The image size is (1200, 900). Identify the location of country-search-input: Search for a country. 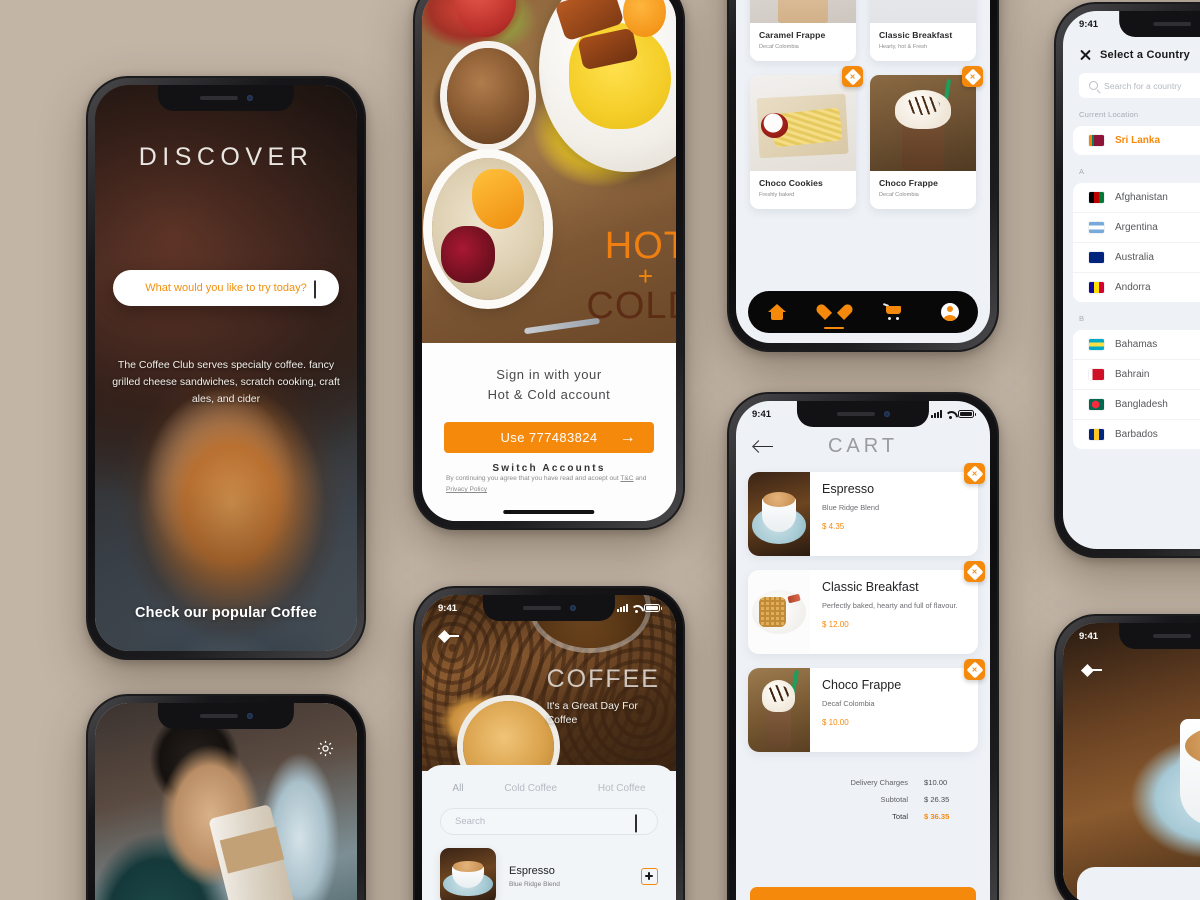
(1139, 85).